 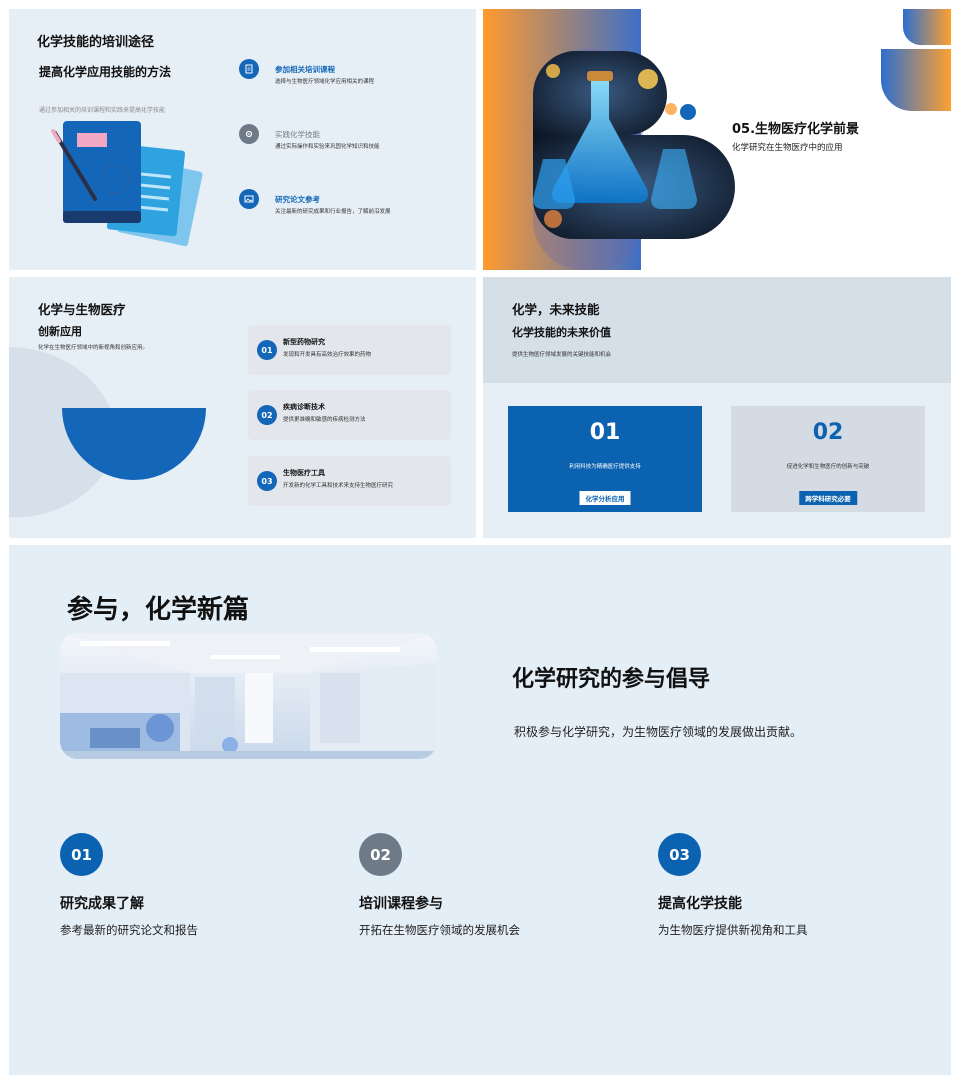 I want to click on card-desc: 利用科技为精确医疗提供支持, so click(x=605, y=467).